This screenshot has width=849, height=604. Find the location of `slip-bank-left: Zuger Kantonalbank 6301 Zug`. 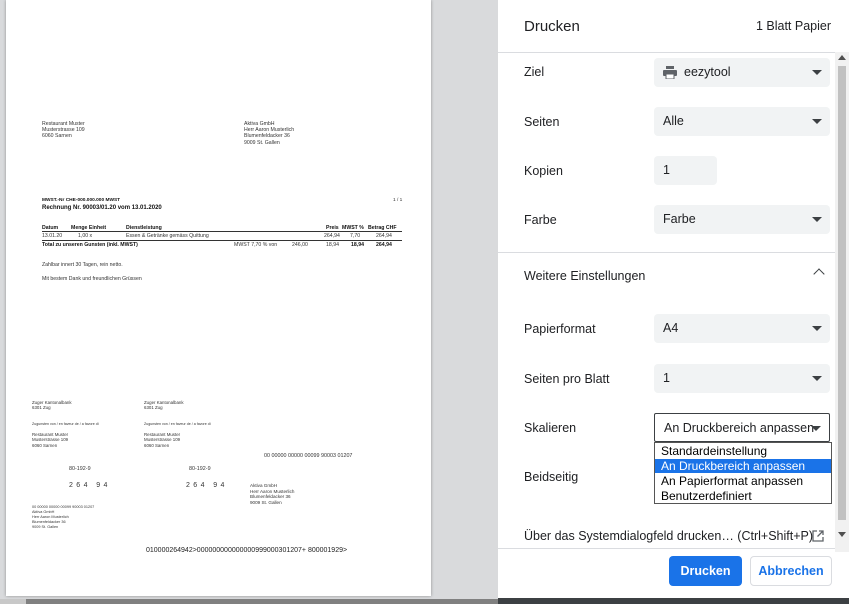

slip-bank-left: Zuger Kantonalbank 6301 Zug is located at coordinates (52, 405).